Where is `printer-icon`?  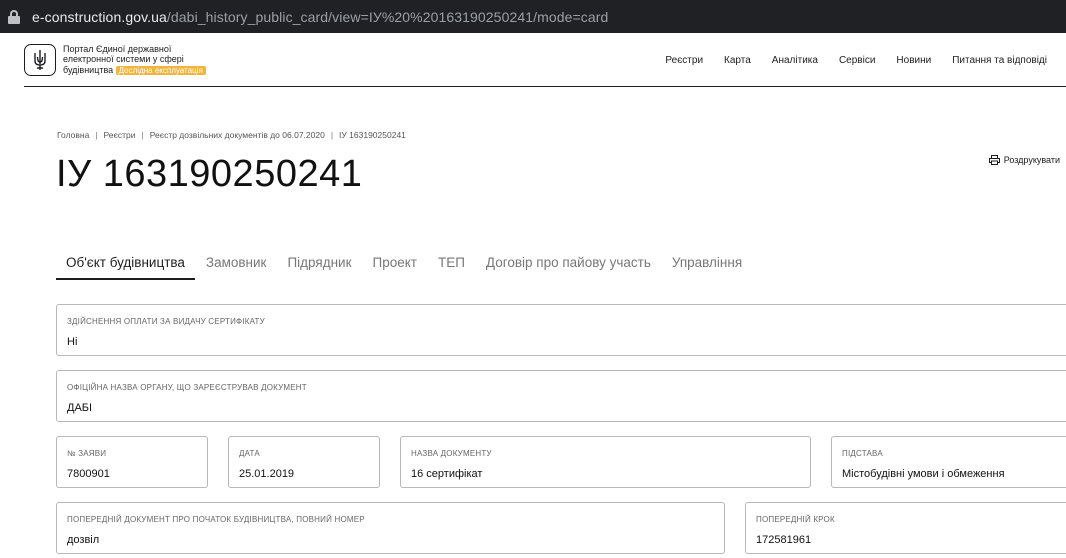
printer-icon is located at coordinates (994, 160).